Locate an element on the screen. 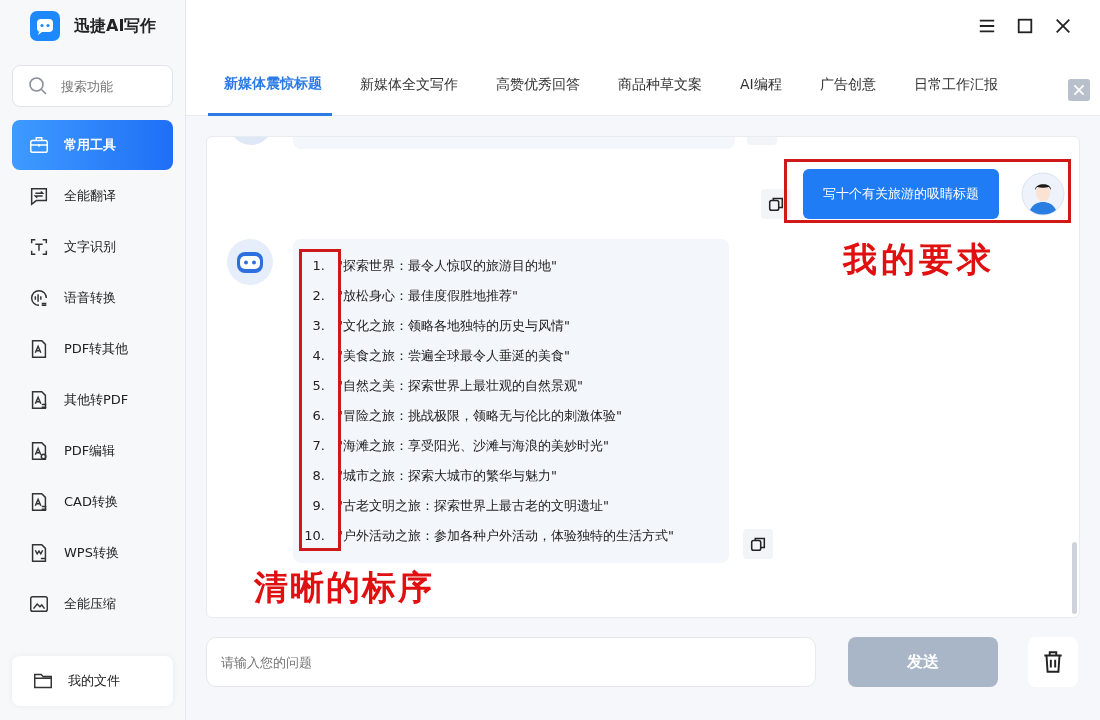  question-input: 请输入您的问题 is located at coordinates (511, 662).